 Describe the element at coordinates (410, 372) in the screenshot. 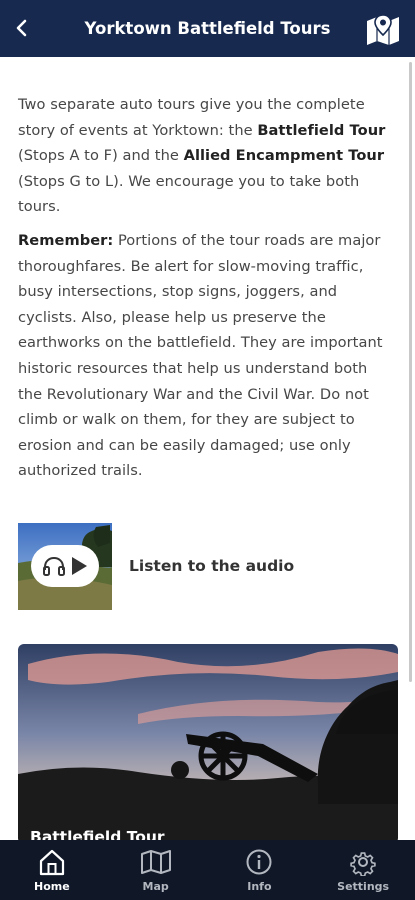

I see `scrollbar` at that location.